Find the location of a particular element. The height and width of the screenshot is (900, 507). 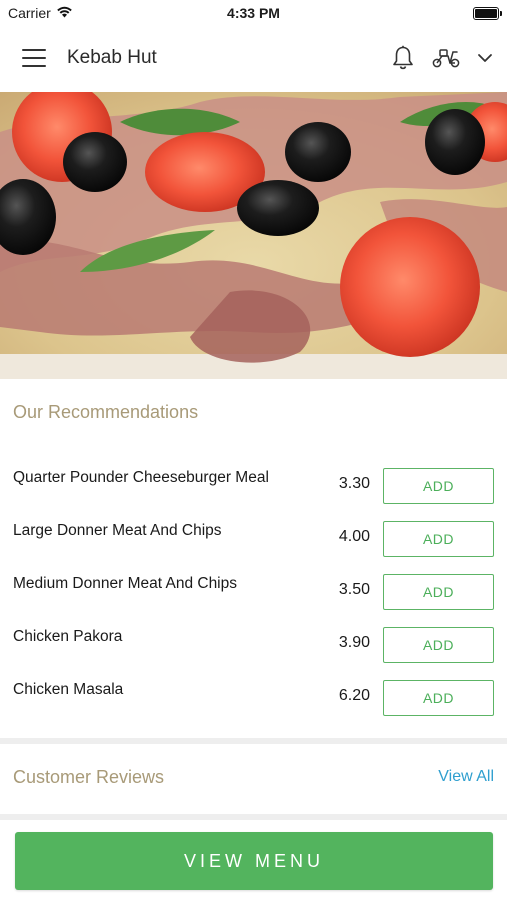

item-price: 6.20 is located at coordinates (354, 695).